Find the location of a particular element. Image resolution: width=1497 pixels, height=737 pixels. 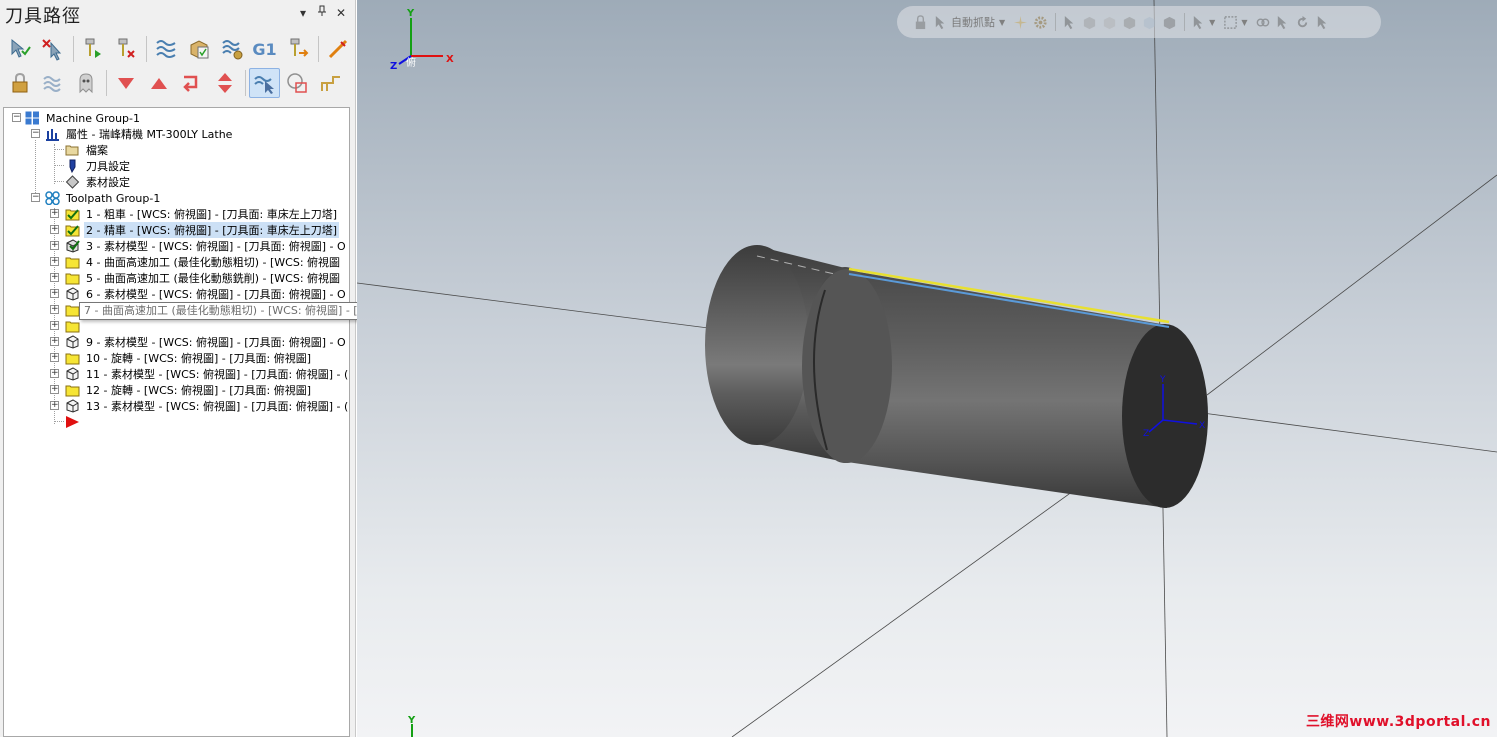

auto-cursor-icon is located at coordinates (940, 22).